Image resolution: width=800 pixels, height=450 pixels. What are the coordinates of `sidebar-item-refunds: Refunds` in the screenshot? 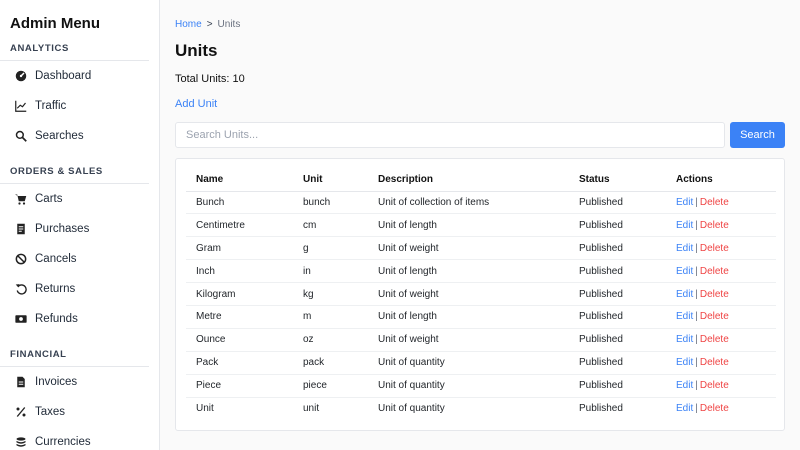 It's located at (79, 319).